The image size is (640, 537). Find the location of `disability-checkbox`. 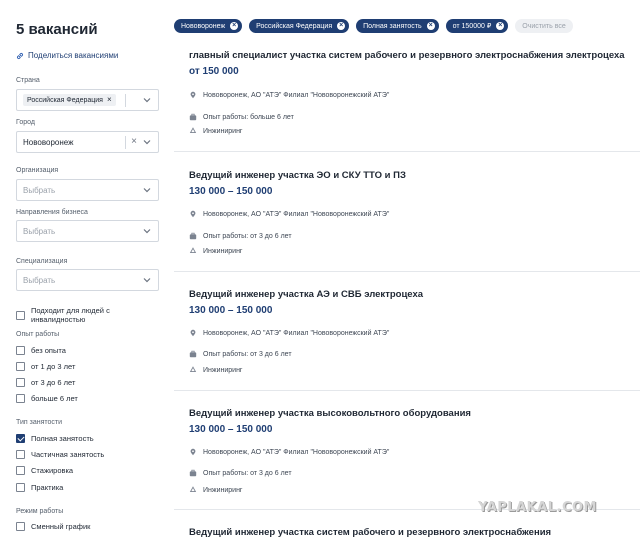

disability-checkbox is located at coordinates (20, 315).